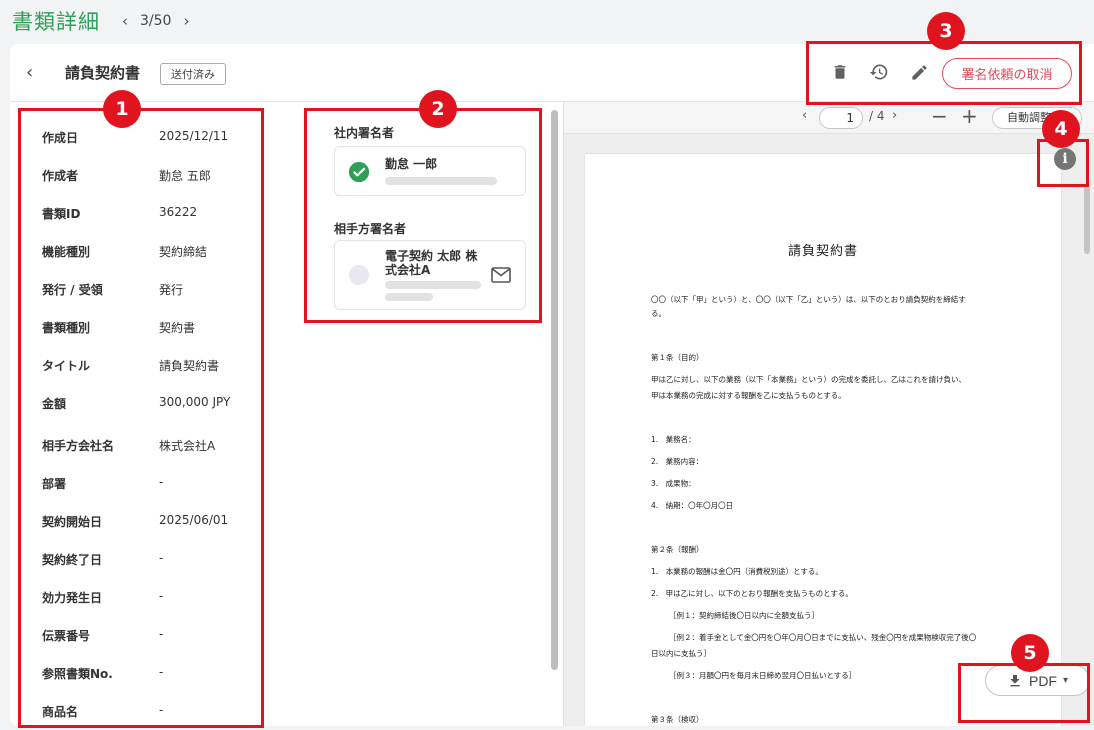 The image size is (1094, 730). Describe the element at coordinates (752, 593) in the screenshot. I see `doc-line: 2. 甲は乙に対し、以下のとおり報酬を支払うものとする。` at that location.